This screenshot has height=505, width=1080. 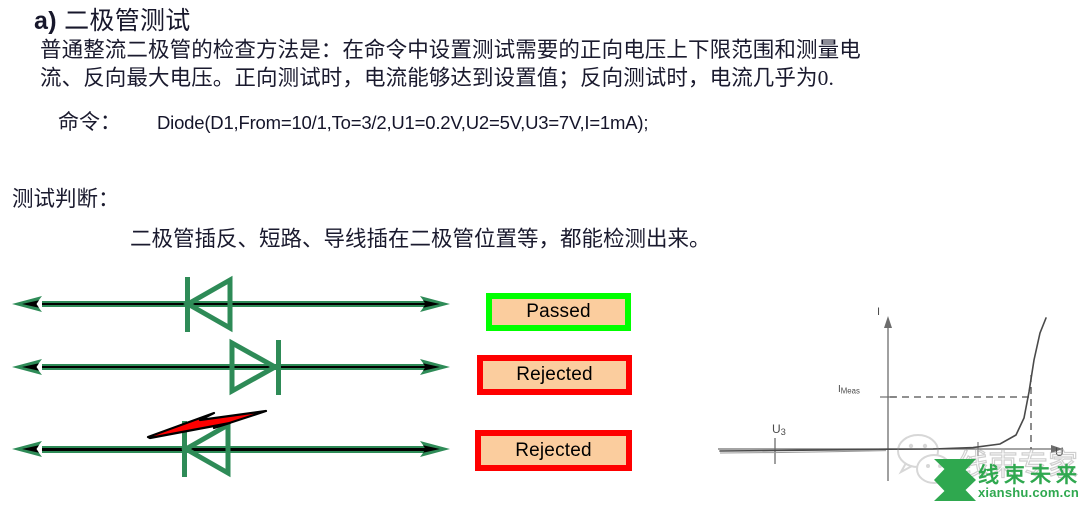 I want to click on intro-paragraph-line-2: 流、反向最大电压。正向测试时，电流能够达到设置值；反向测试时，电流几乎为0., so click(x=437, y=78).